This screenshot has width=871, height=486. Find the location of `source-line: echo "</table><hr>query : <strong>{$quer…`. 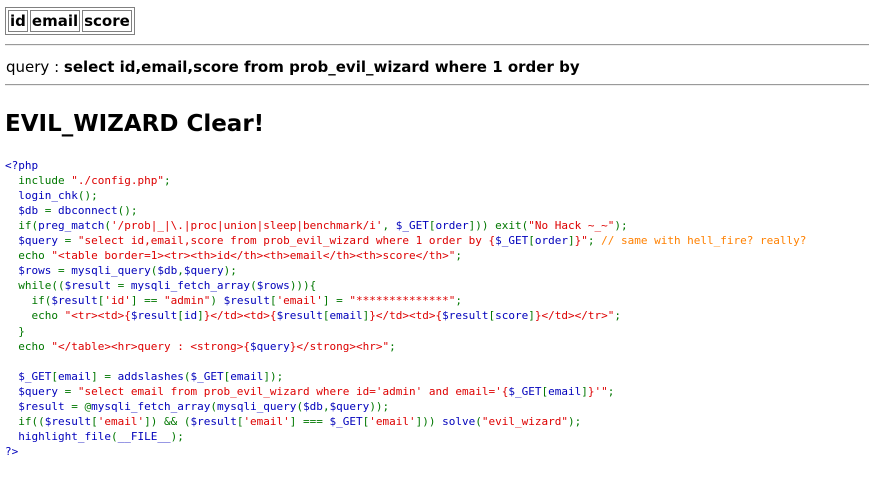

source-line: echo "</table><hr>query : <strong>{$quer… is located at coordinates (200, 346).